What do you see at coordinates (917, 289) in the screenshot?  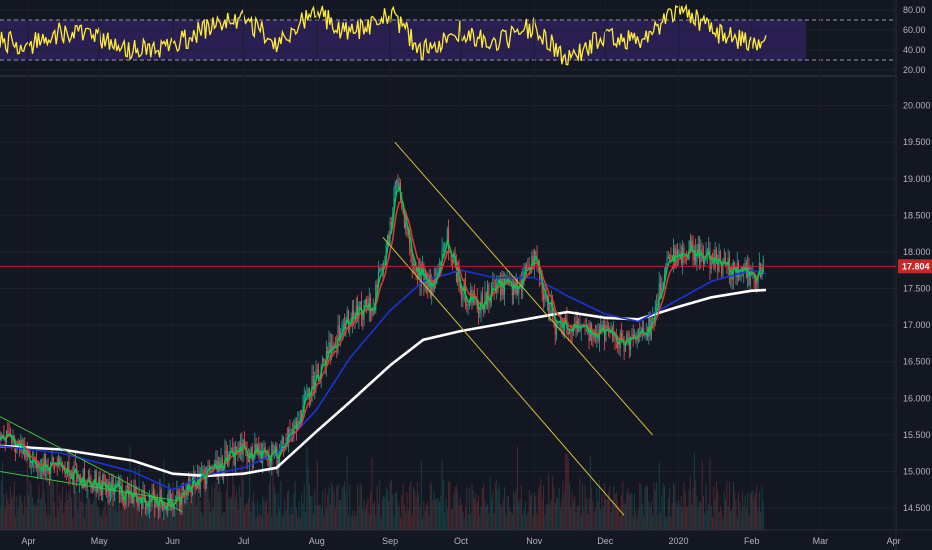 I see `price-tick-label: 17.500` at bounding box center [917, 289].